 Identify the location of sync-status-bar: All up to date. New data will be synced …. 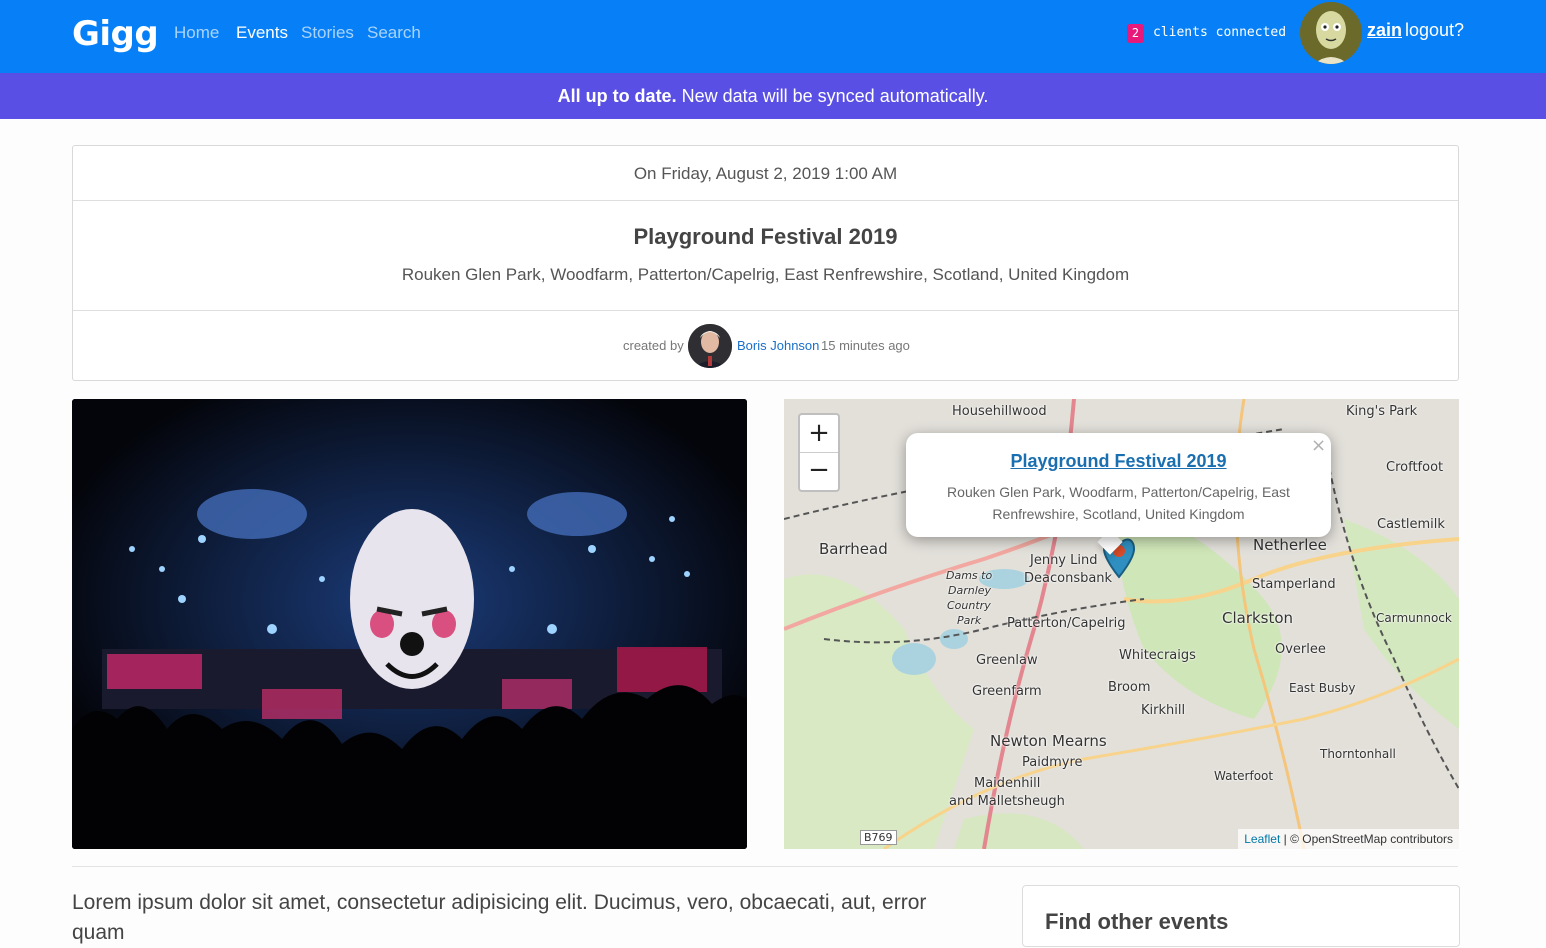
(773, 96).